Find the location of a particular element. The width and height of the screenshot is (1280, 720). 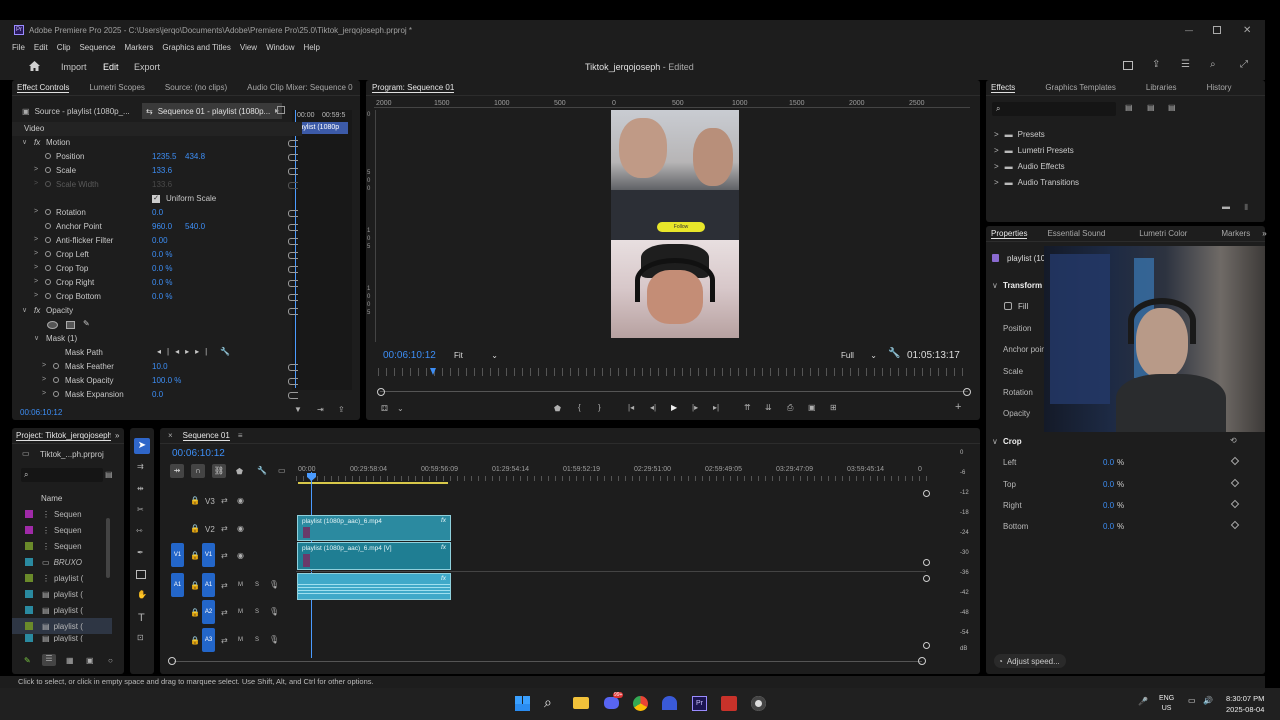

close-icon: ✕ is located at coordinates (1247, 30).